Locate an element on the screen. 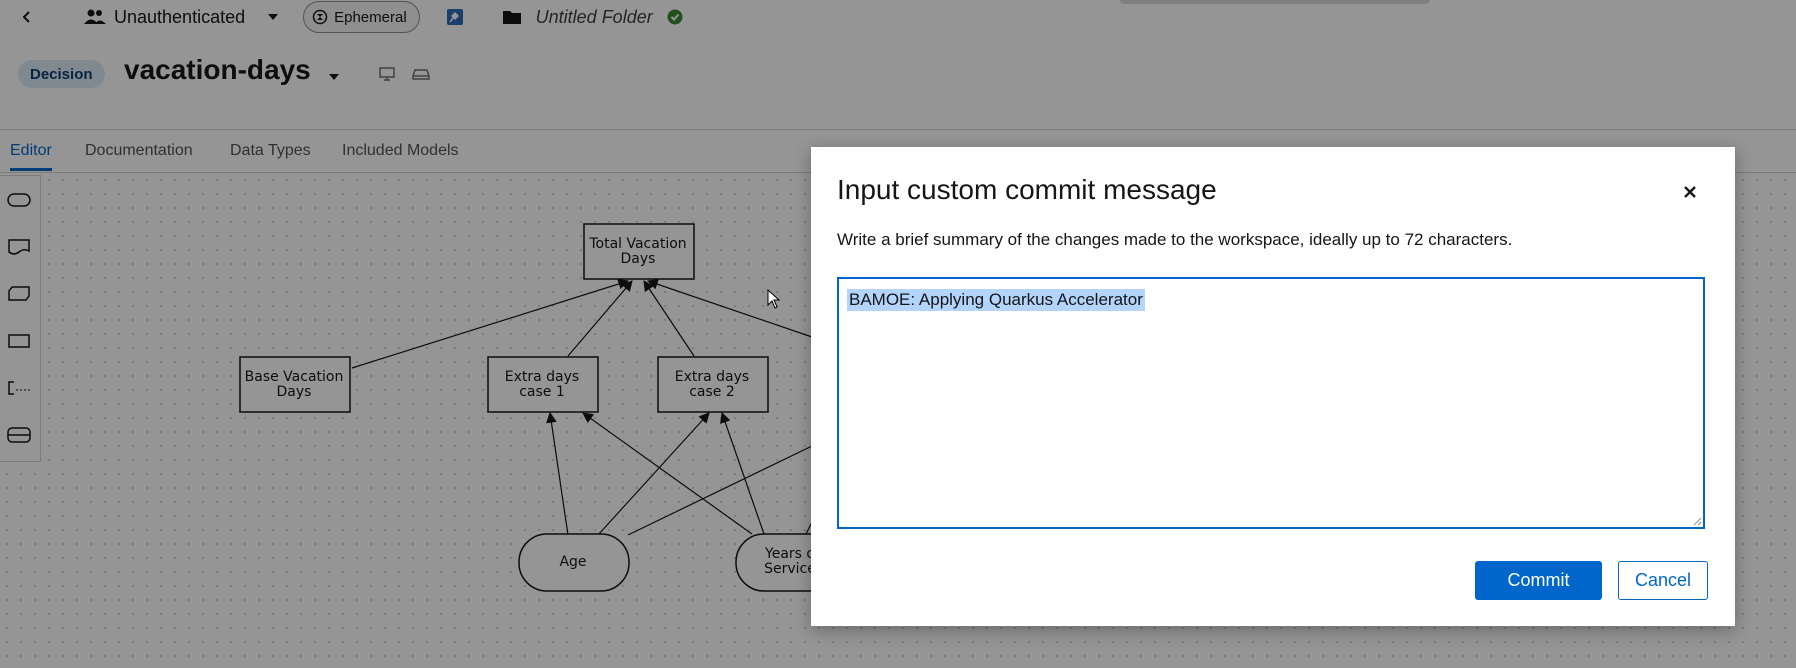 Image resolution: width=1796 pixels, height=668 pixels. selected-text: BAMOE: Applying Quarkus Accelerator is located at coordinates (996, 300).